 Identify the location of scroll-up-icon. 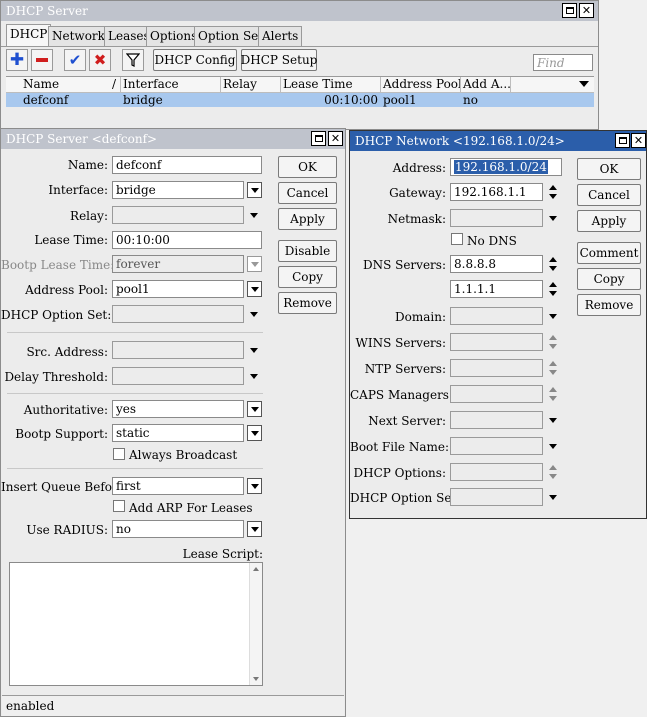
(256, 569).